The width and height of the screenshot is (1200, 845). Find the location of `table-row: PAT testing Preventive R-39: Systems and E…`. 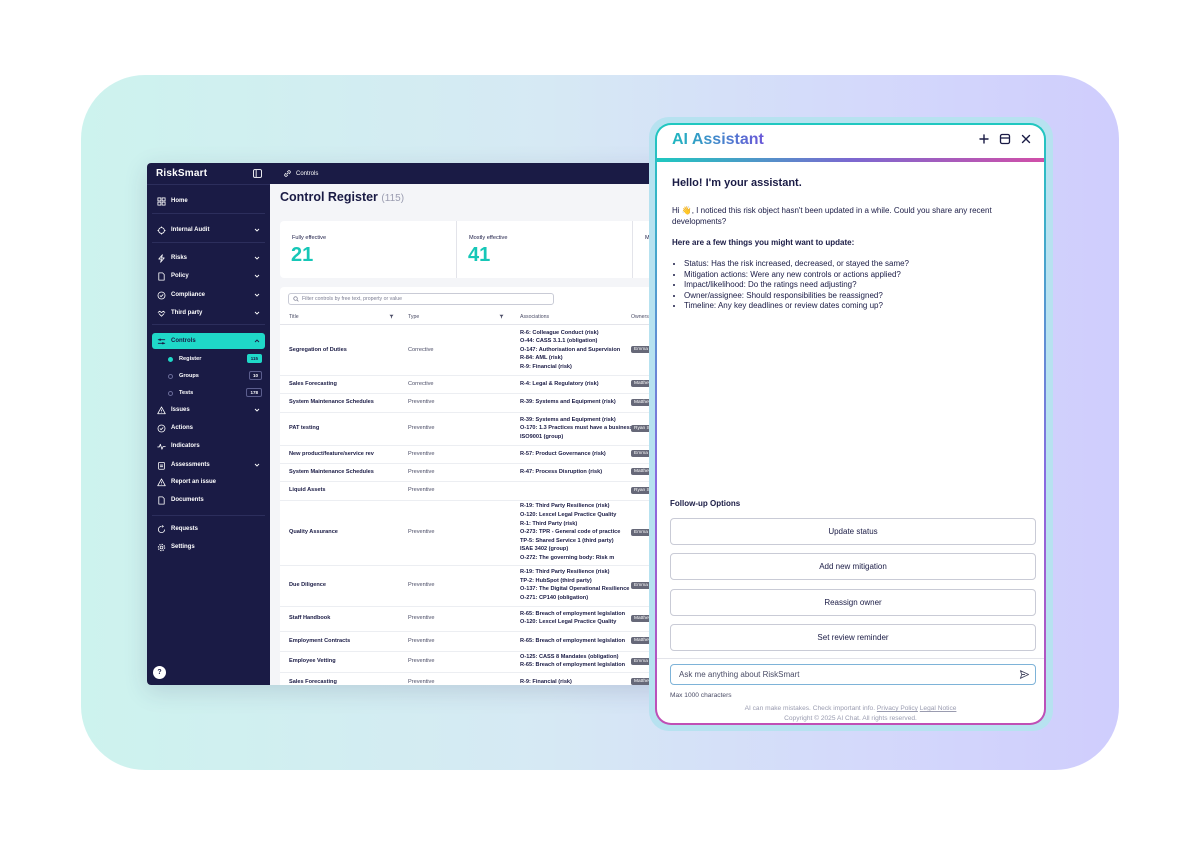

table-row: PAT testing Preventive R-39: Systems and E… is located at coordinates (478, 429).